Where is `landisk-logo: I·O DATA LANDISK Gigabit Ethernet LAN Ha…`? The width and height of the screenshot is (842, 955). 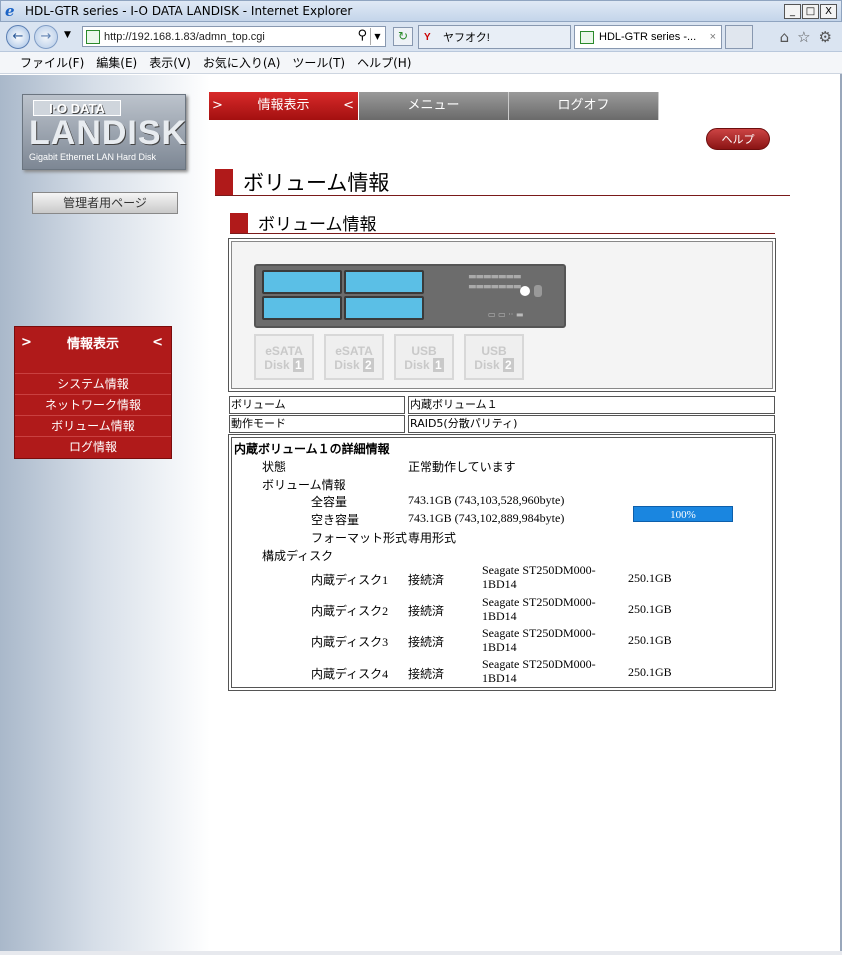 landisk-logo: I·O DATA LANDISK Gigabit Ethernet LAN Ha… is located at coordinates (104, 132).